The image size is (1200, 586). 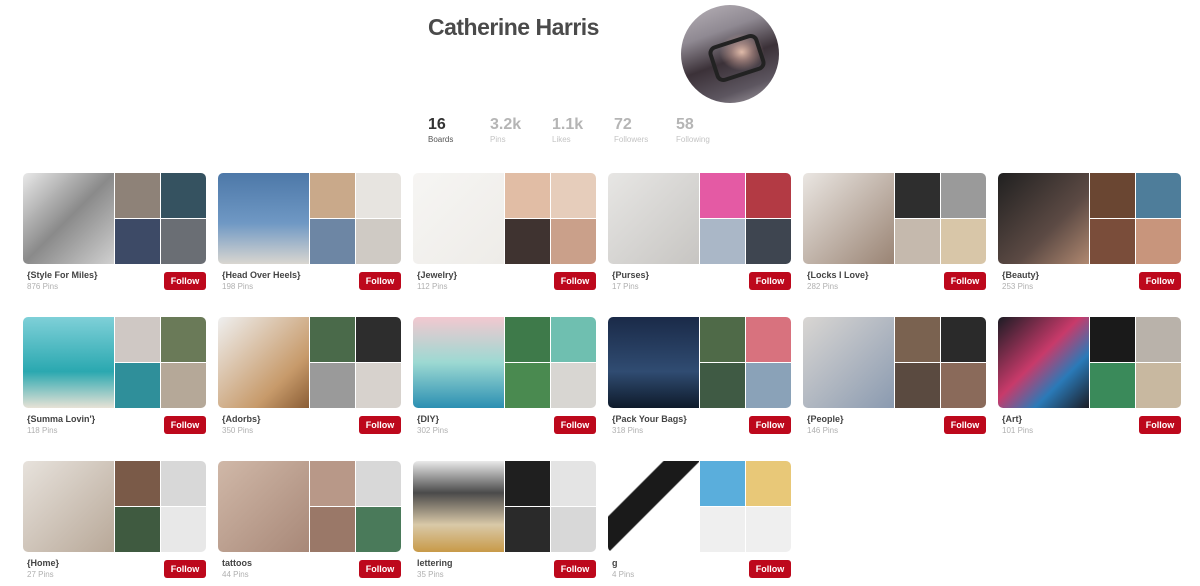 What do you see at coordinates (237, 563) in the screenshot?
I see `board-name: tattoos` at bounding box center [237, 563].